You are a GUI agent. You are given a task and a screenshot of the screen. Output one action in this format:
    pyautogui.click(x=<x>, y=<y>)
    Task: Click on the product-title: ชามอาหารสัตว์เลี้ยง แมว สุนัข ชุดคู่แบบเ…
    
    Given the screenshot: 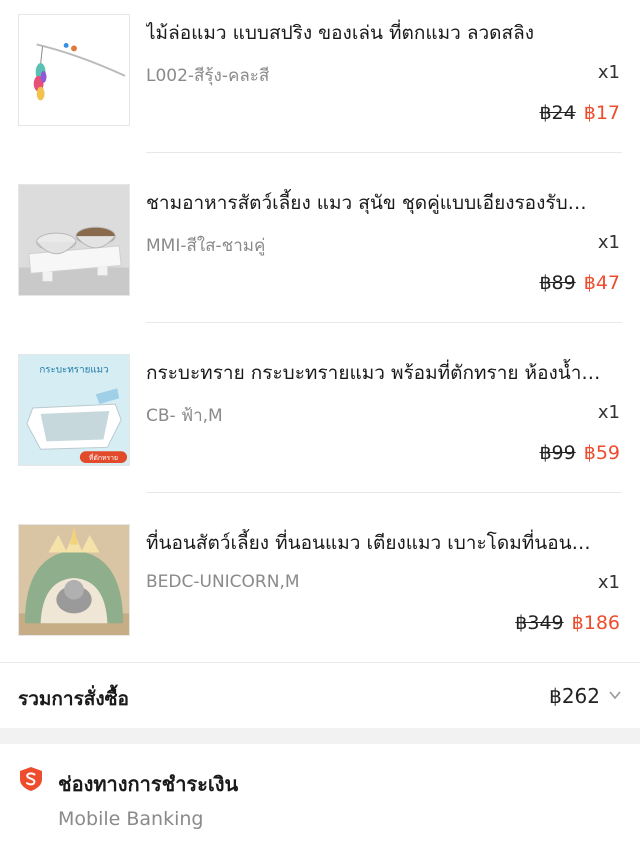 What is the action you would take?
    pyautogui.click(x=384, y=203)
    